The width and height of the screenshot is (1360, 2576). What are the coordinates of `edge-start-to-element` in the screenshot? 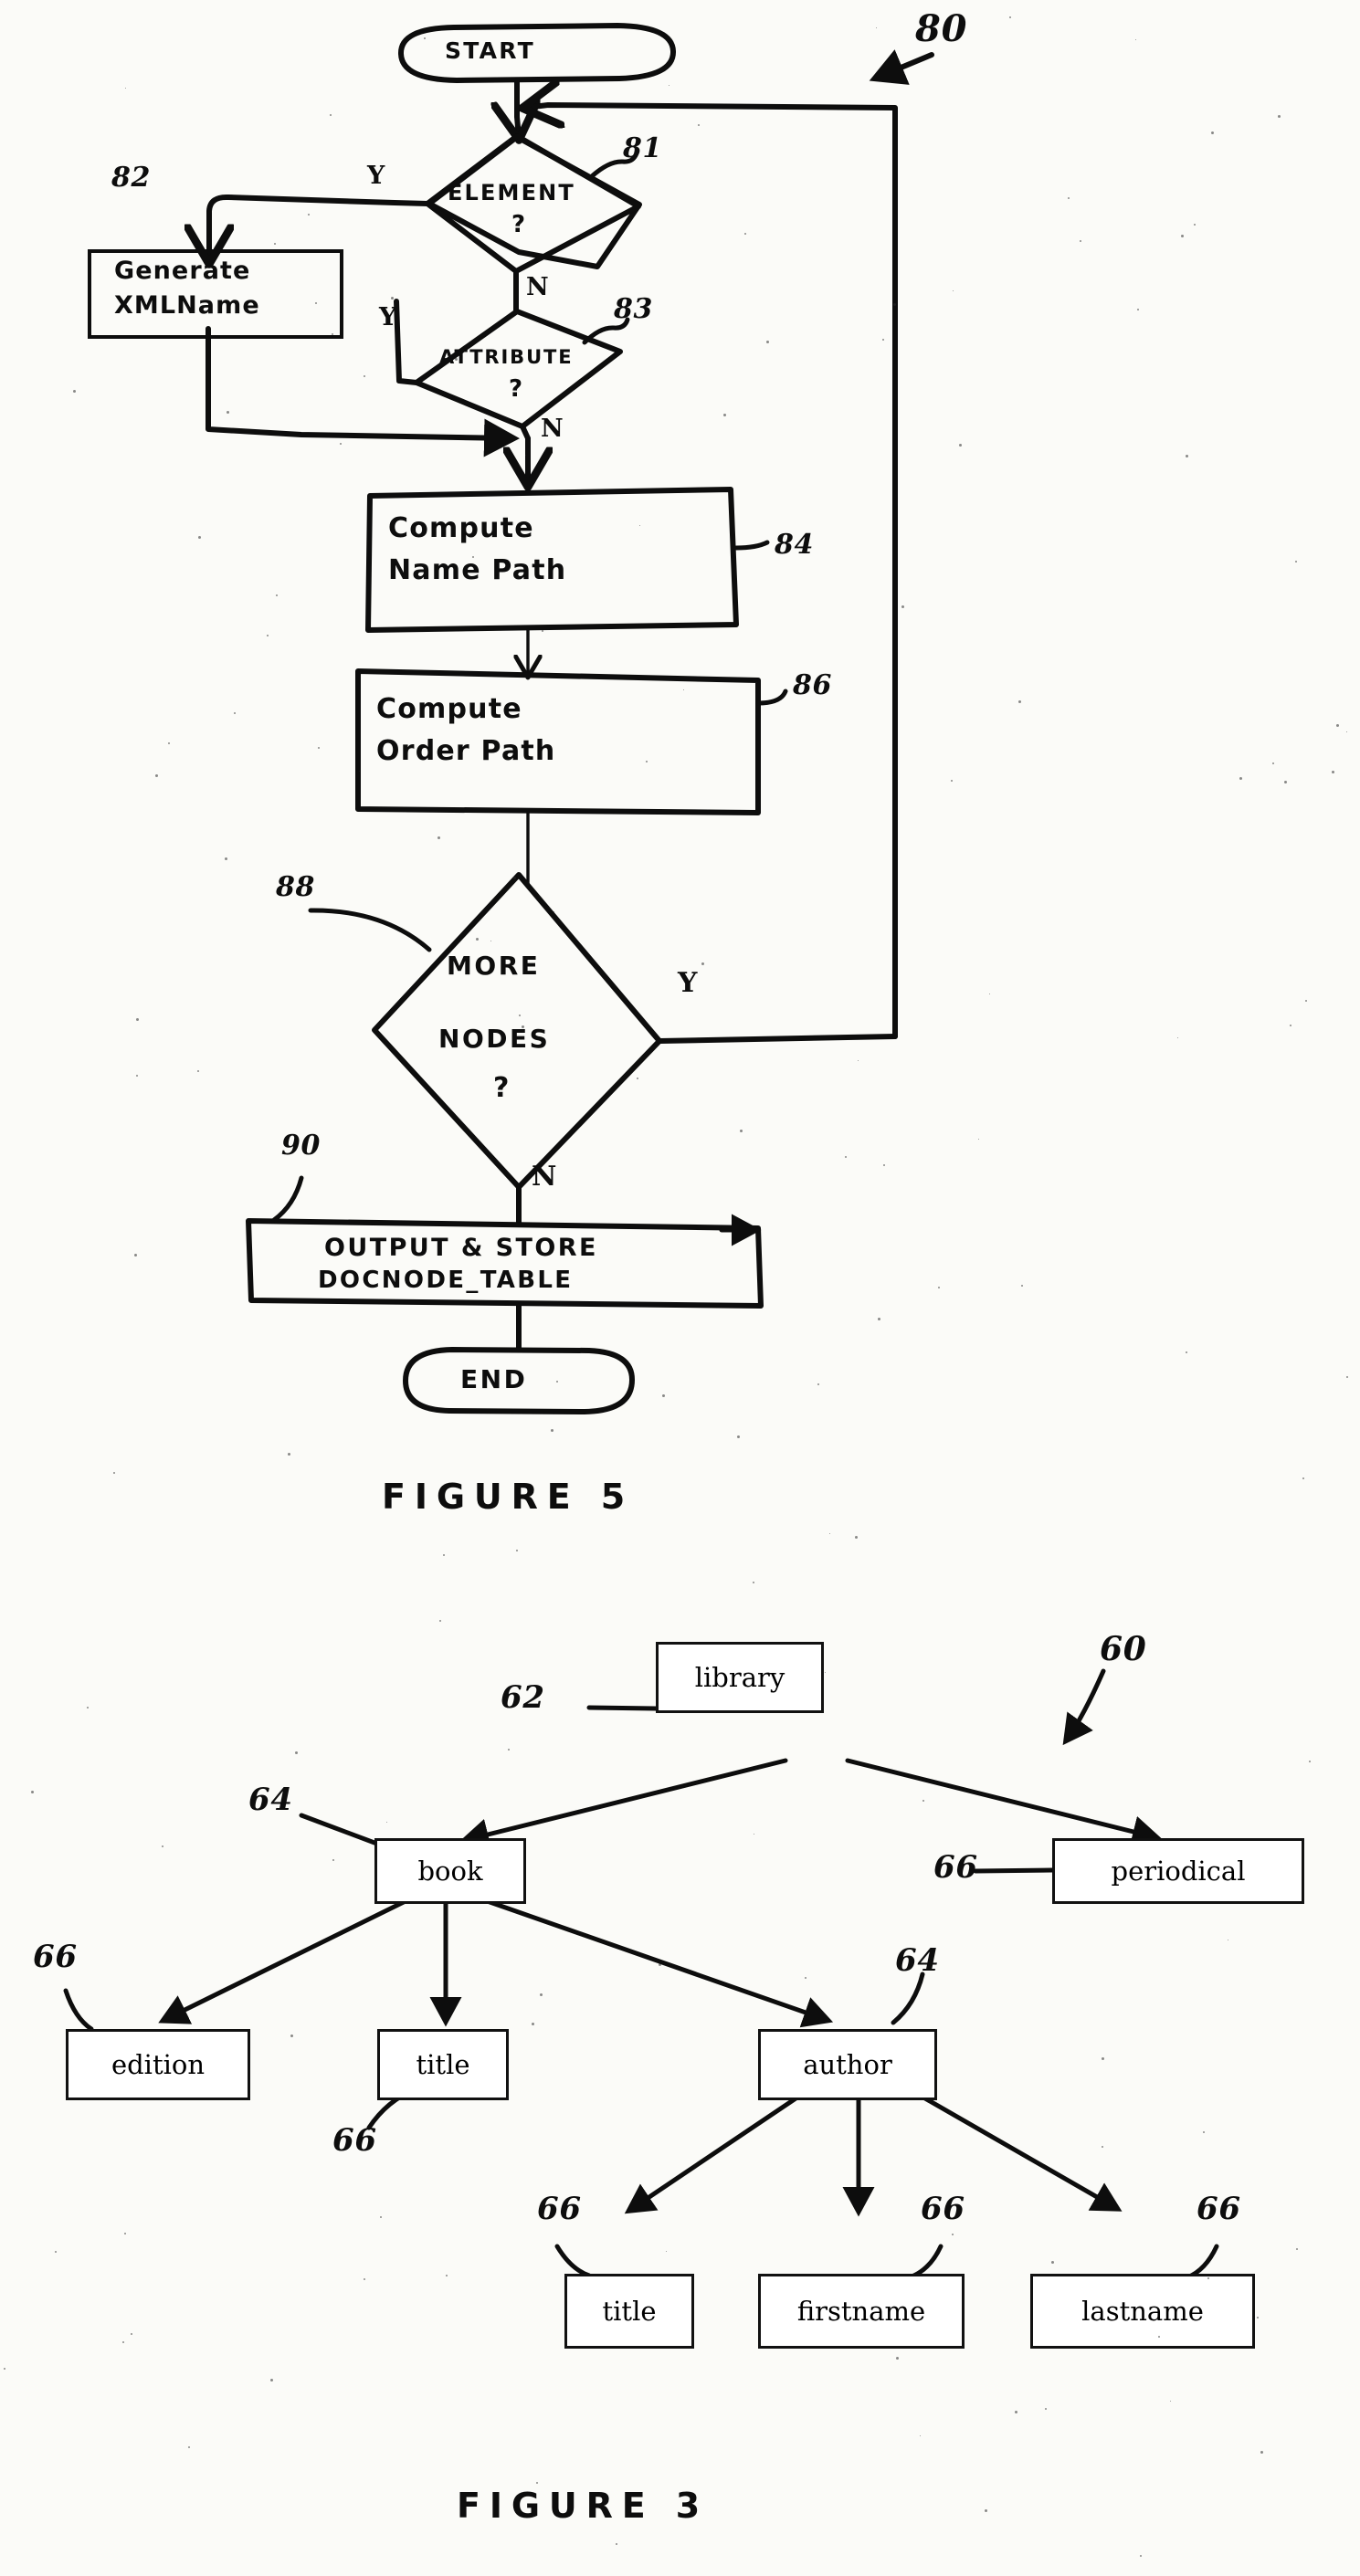 It's located at (518, 107).